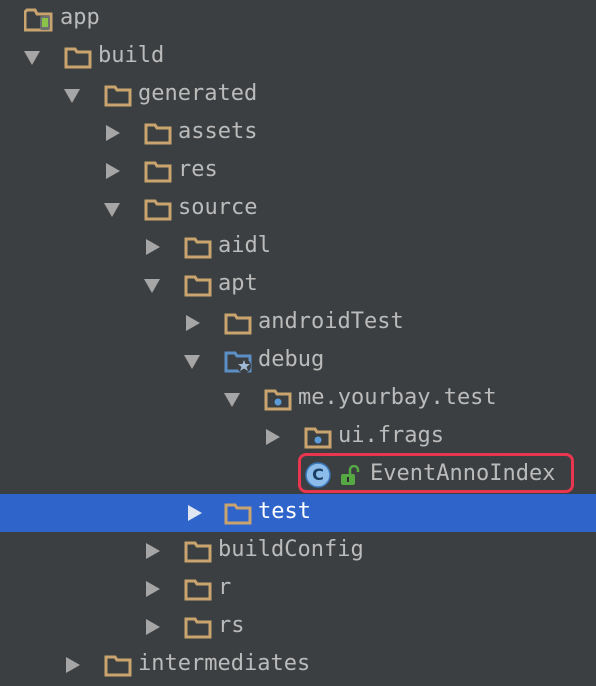  I want to click on tree-row-aidl: aidl, so click(298, 247).